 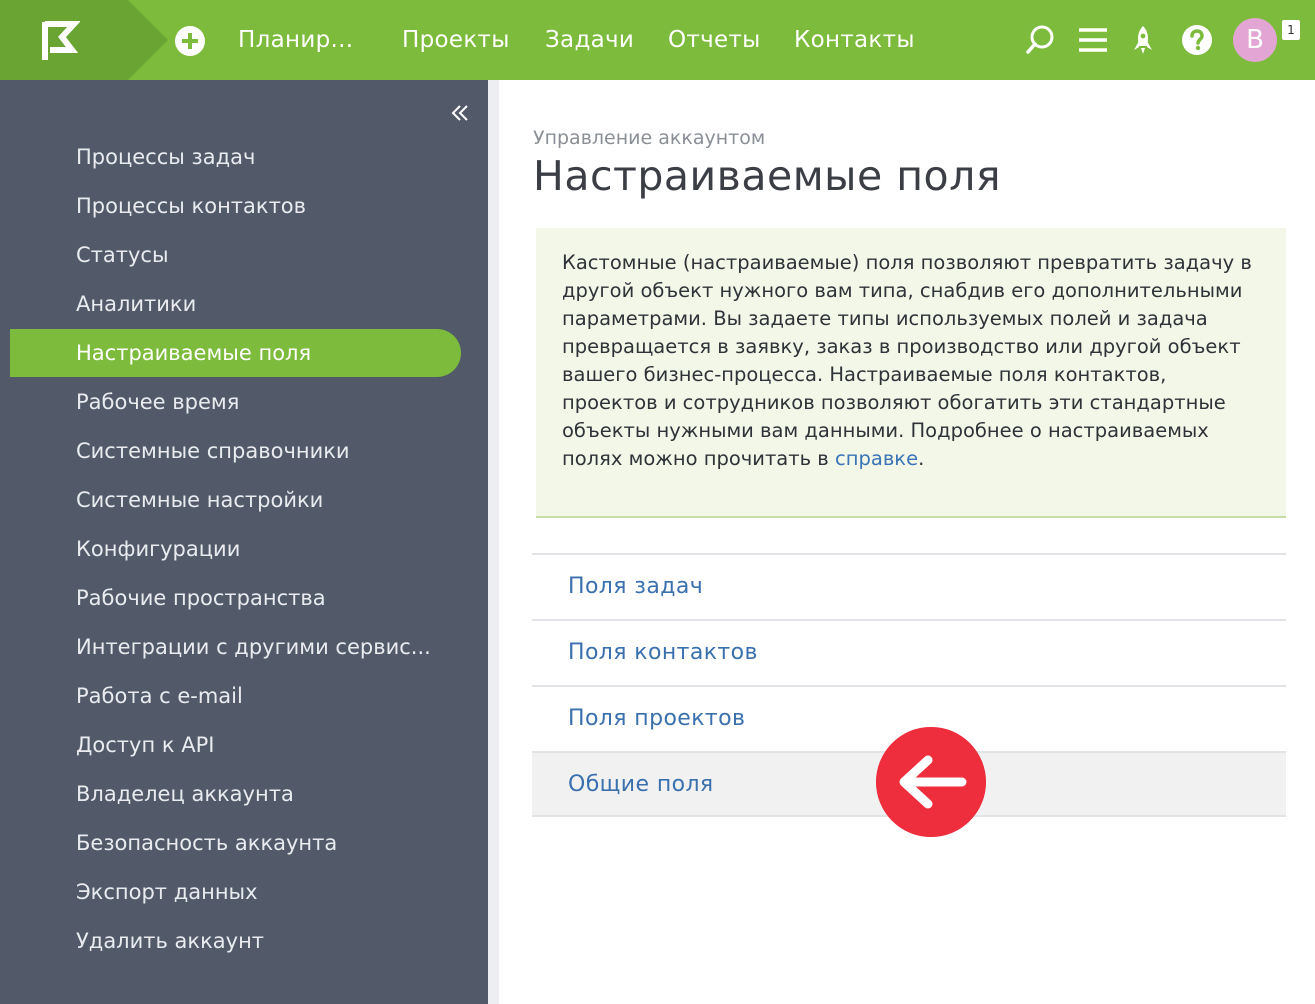 I want to click on rocket-icon, so click(x=1143, y=40).